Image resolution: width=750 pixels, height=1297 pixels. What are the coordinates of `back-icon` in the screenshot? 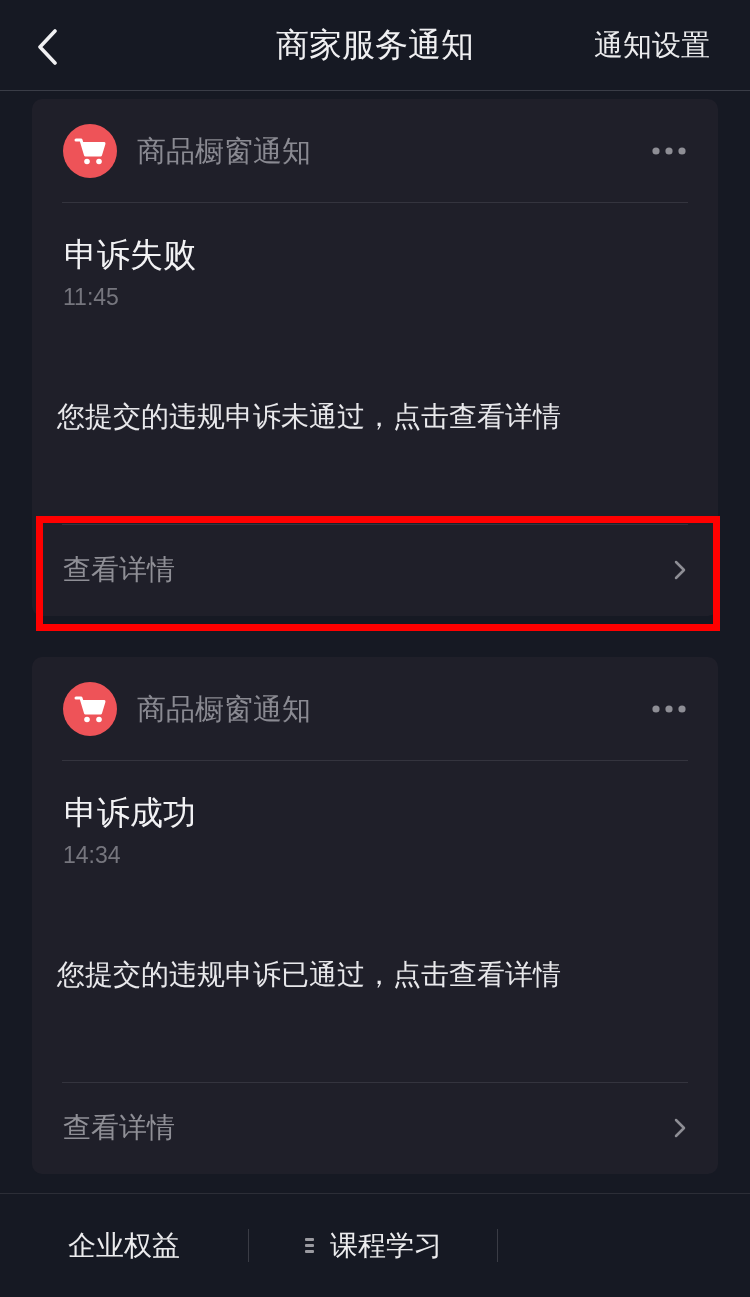 It's located at (47, 47).